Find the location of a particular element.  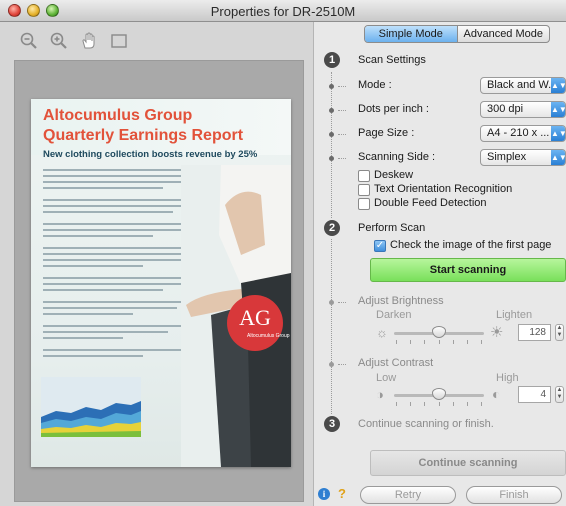

start-scanning-button: Start scanning is located at coordinates (468, 270).